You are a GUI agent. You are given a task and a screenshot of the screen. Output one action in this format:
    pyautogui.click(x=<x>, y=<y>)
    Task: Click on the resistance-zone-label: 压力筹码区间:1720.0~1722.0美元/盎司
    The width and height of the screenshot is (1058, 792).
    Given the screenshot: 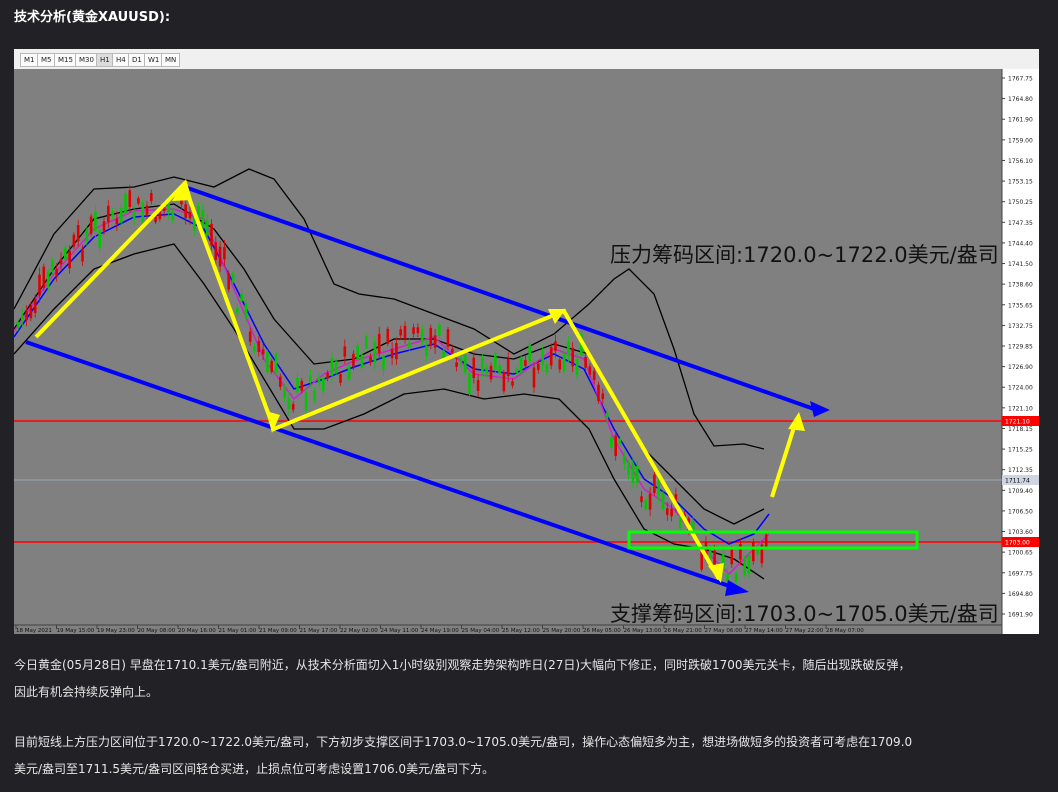 What is the action you would take?
    pyautogui.click(x=804, y=255)
    